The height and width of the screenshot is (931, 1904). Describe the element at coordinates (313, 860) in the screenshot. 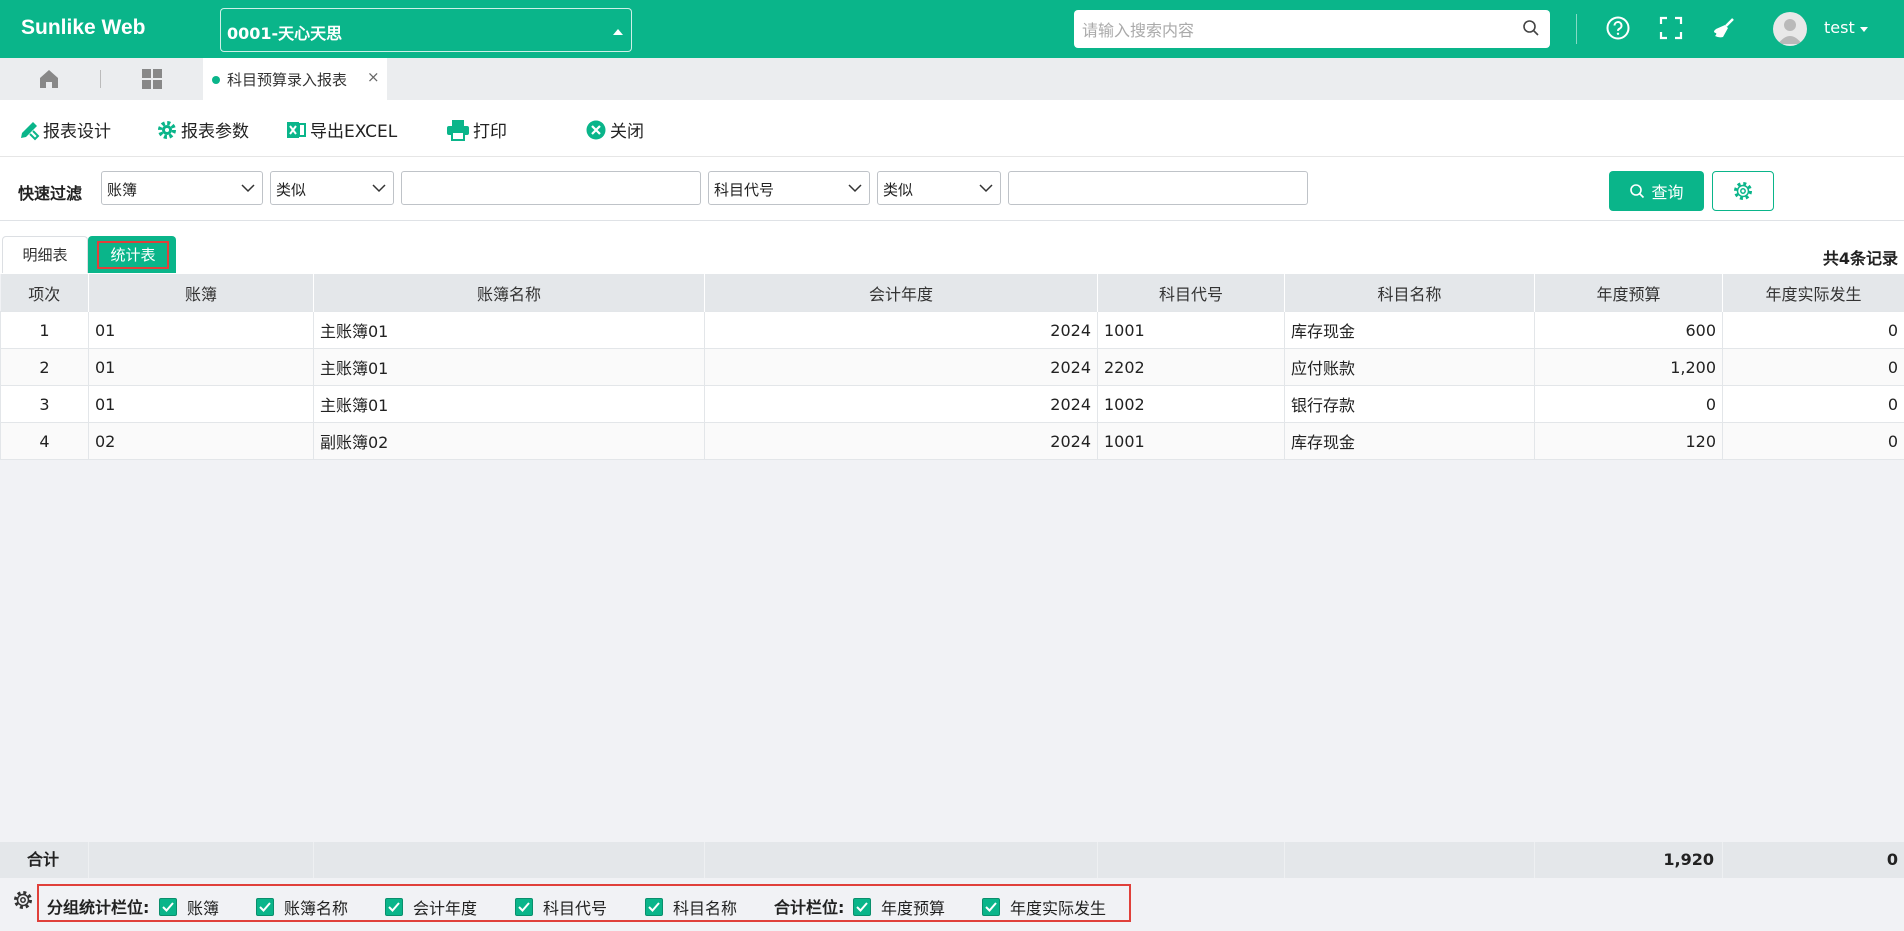

I see `column-divider` at that location.